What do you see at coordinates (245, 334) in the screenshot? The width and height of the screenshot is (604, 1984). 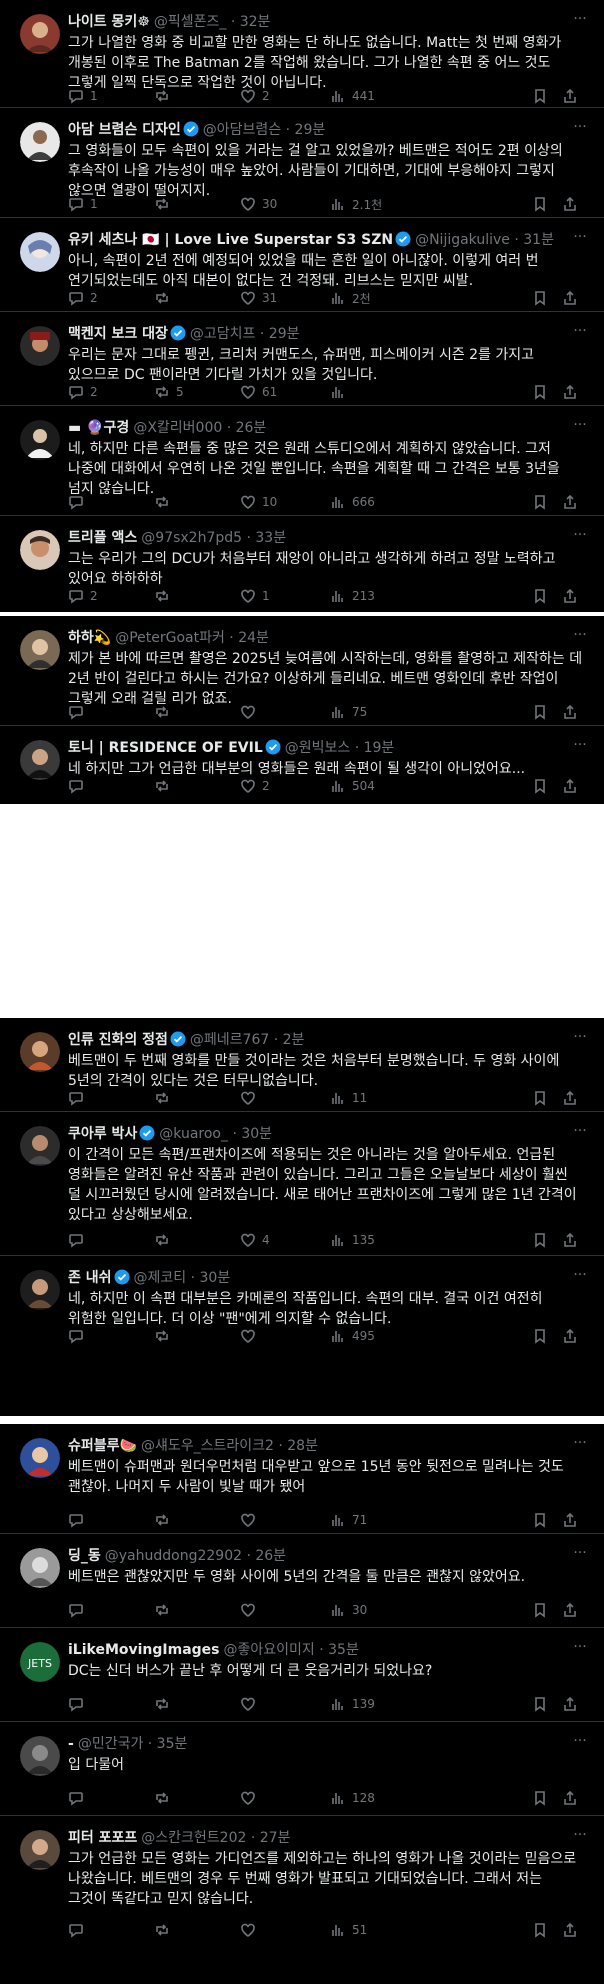 I see `handle-and-time: @고담치프 · 29분` at bounding box center [245, 334].